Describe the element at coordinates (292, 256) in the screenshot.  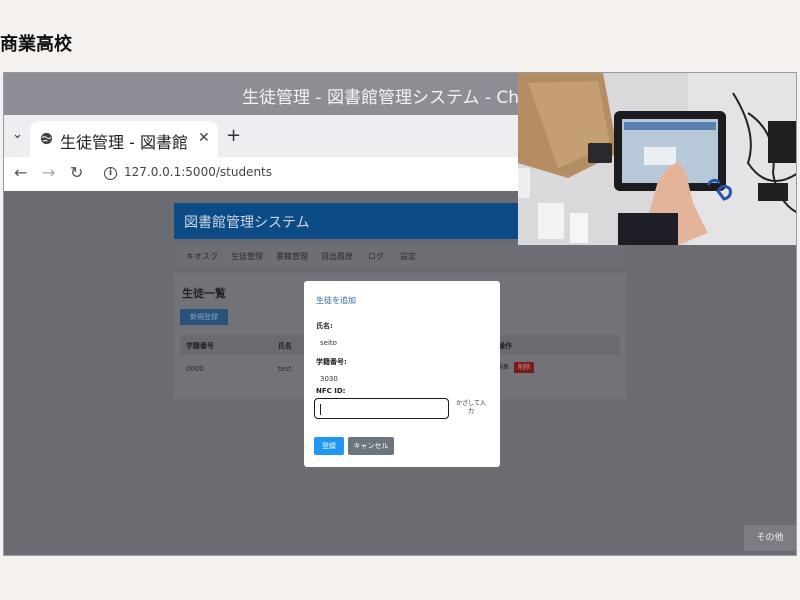
I see `nav-item-books: 書籍管理` at that location.